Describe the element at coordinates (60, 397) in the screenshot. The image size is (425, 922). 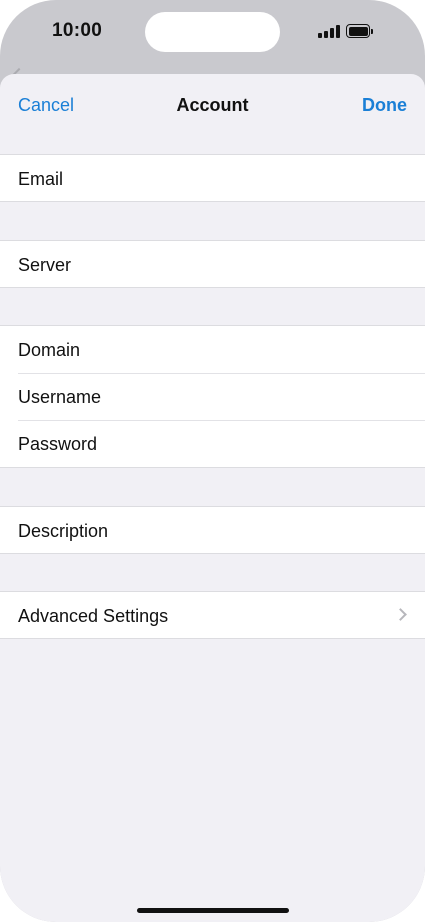
I see `username-label: Username` at that location.